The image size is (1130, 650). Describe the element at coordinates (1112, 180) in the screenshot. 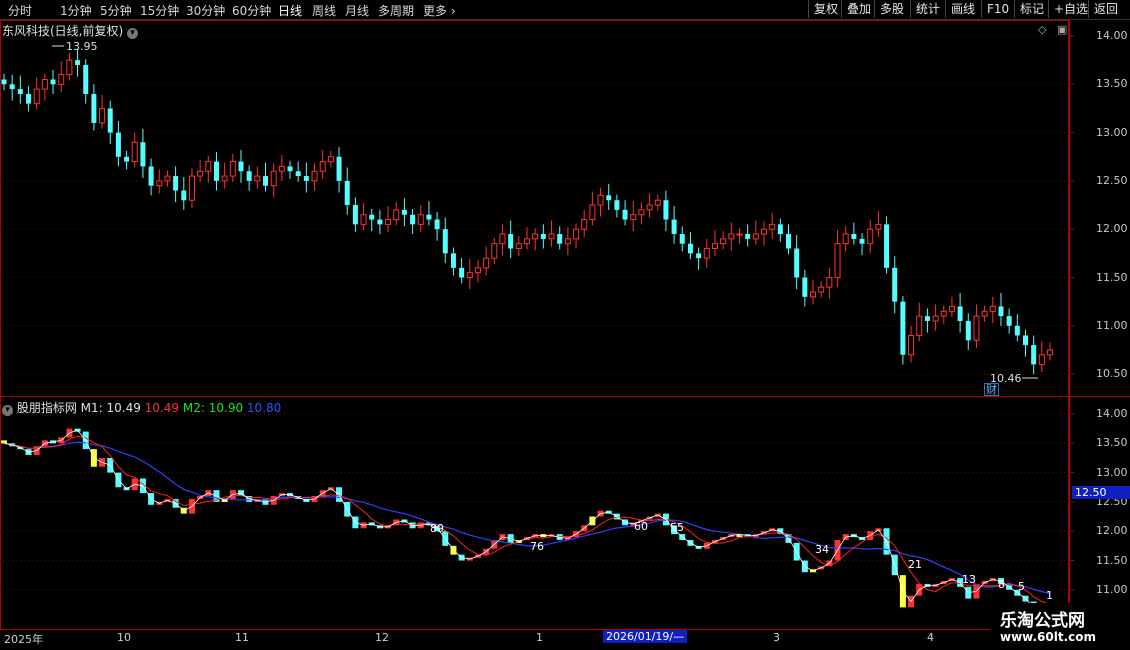

I see `price-tick-label: 12.50` at that location.